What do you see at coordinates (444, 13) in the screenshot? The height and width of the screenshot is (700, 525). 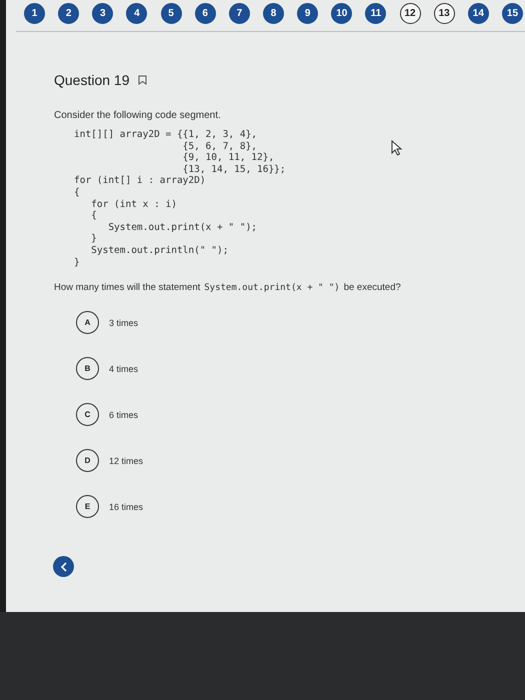 I see `question-number-button: 13` at bounding box center [444, 13].